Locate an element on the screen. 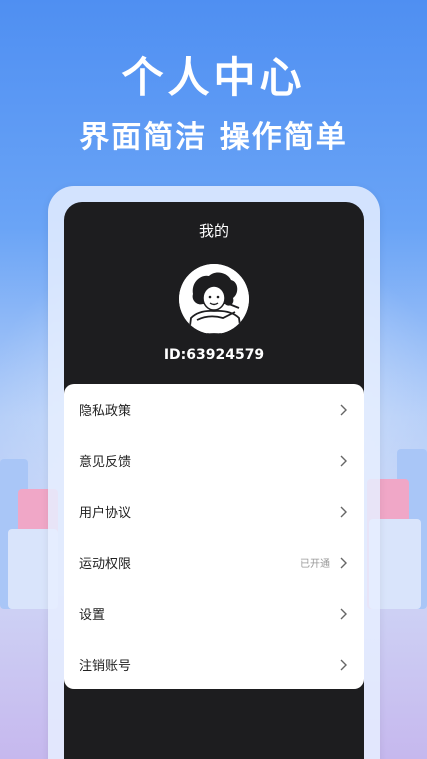 The width and height of the screenshot is (427, 759). menu-item-label: 用户协议 is located at coordinates (105, 513).